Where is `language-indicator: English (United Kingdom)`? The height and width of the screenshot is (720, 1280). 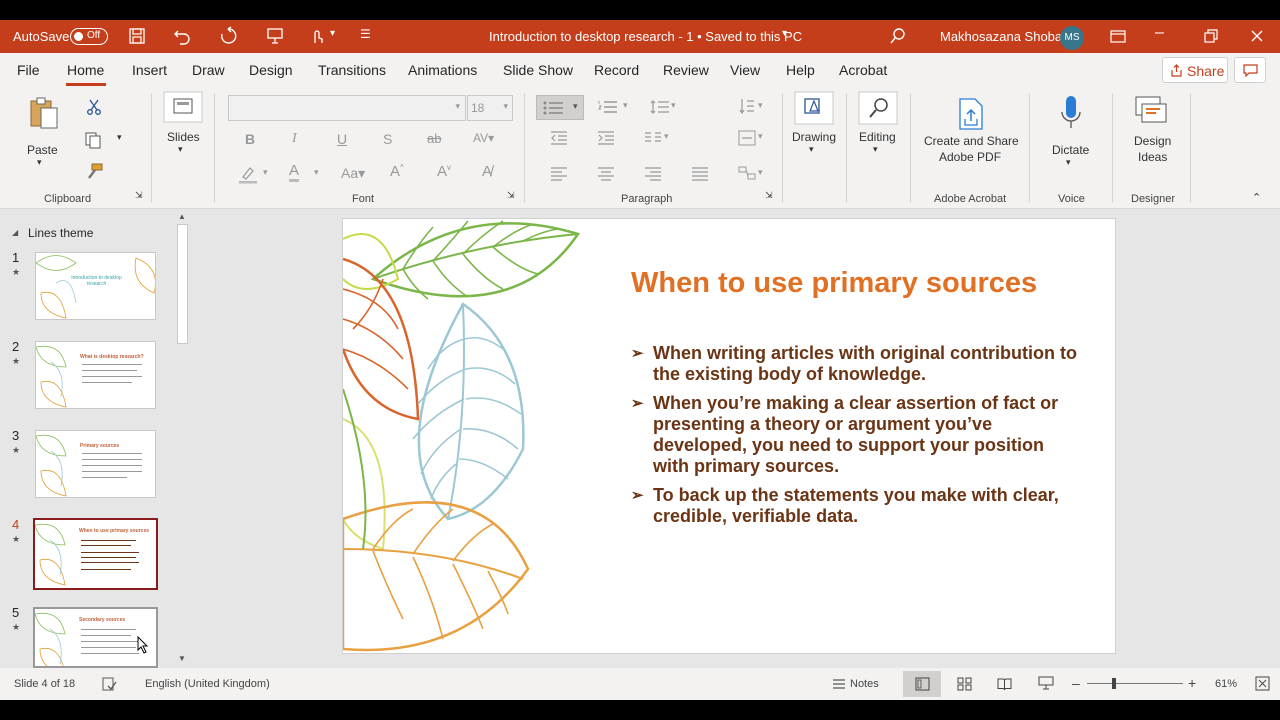
language-indicator: English (United Kingdom) is located at coordinates (207, 684).